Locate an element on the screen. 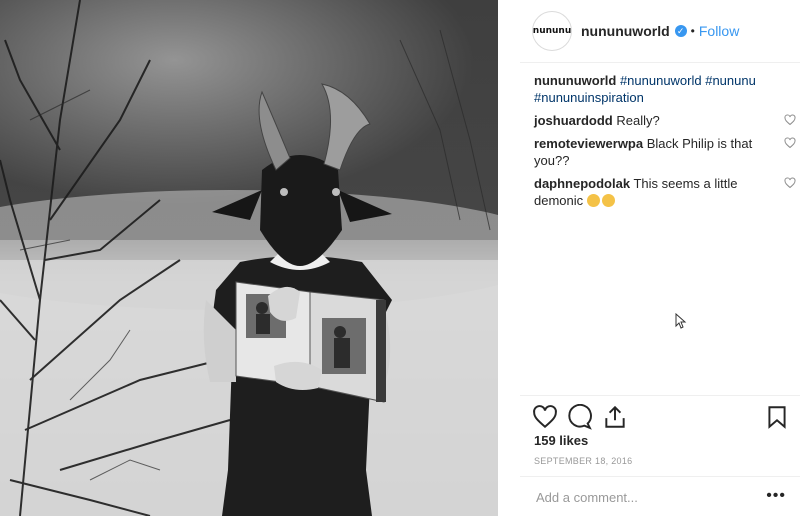 The image size is (800, 517). more-options-icon: ••• is located at coordinates (776, 496).